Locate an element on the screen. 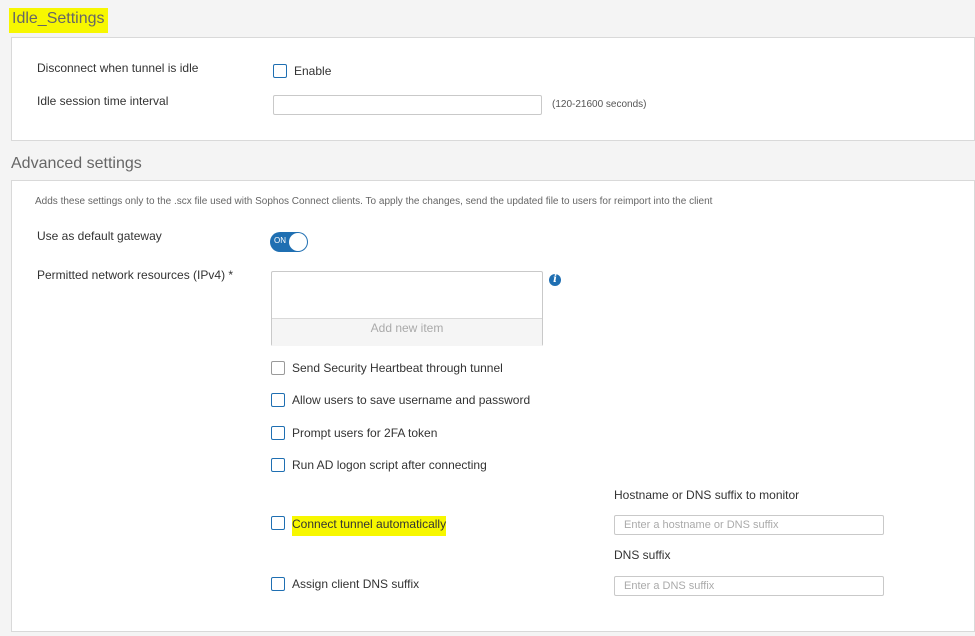 Image resolution: width=975 pixels, height=636 pixels. enable-idle-checkbox is located at coordinates (280, 71).